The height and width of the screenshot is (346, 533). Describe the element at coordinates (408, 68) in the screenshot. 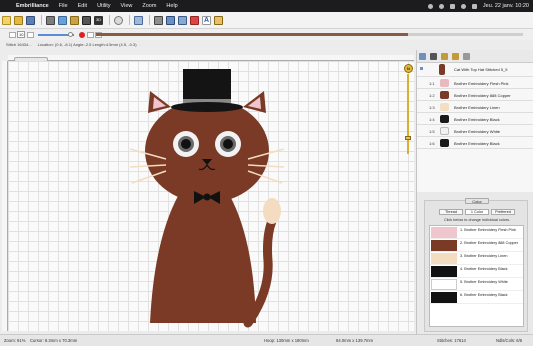

I see `compass-icon: N` at that location.